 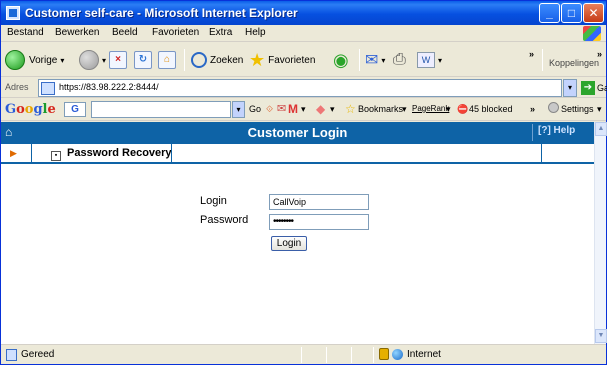 I want to click on google-apps-icon: ◆, so click(x=320, y=109).